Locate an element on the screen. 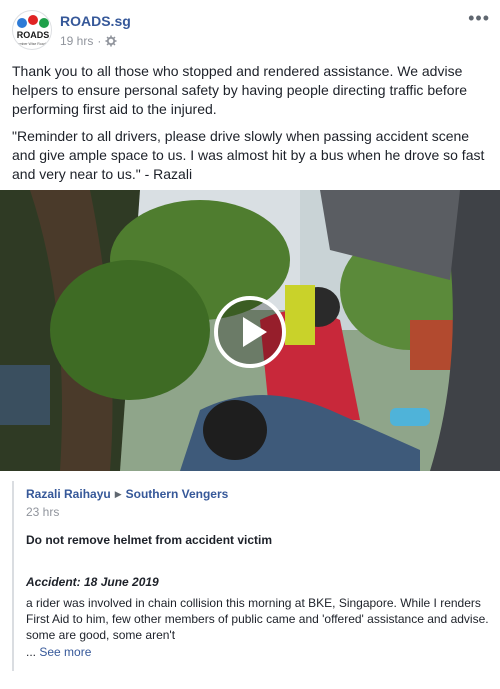  roads-logo-icon: ROADS Remember Wise Road Users is located at coordinates (32, 30).